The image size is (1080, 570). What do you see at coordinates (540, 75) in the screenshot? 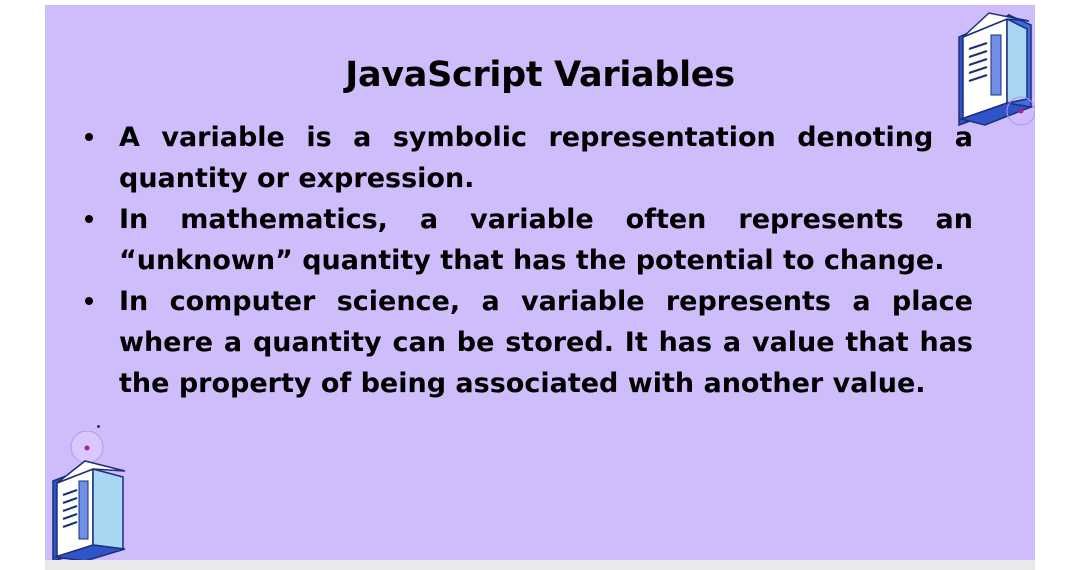
I see `slide-title: JavaScript Variables` at bounding box center [540, 75].